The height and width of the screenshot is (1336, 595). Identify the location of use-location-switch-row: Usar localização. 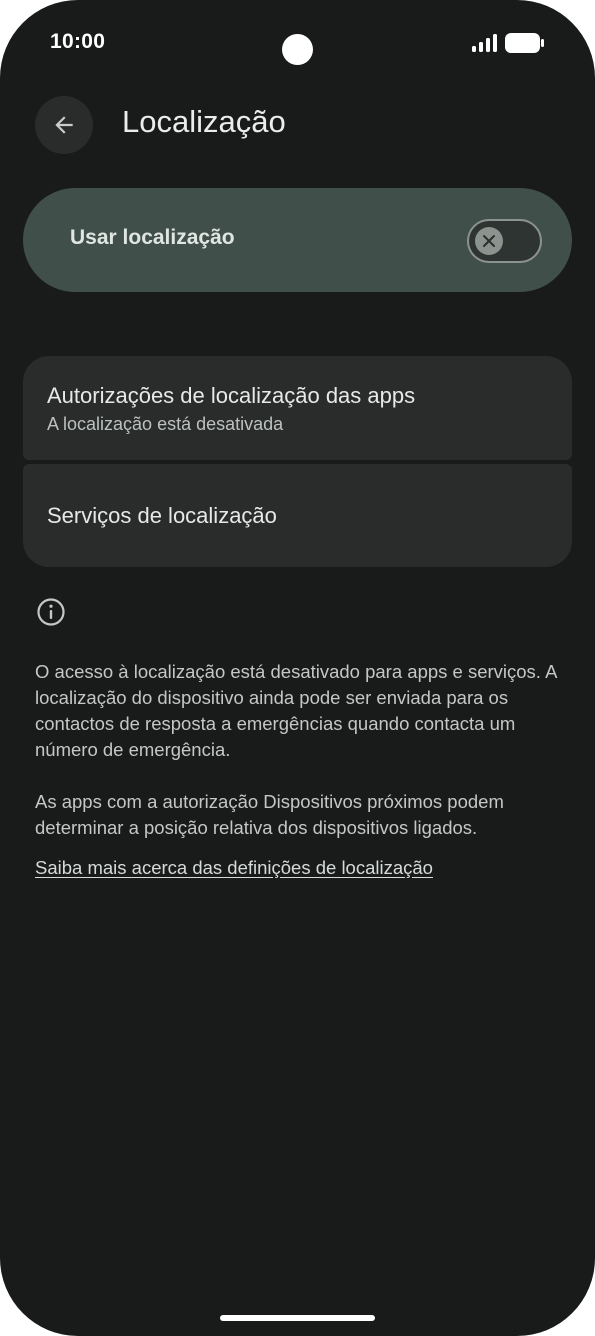
(297, 240).